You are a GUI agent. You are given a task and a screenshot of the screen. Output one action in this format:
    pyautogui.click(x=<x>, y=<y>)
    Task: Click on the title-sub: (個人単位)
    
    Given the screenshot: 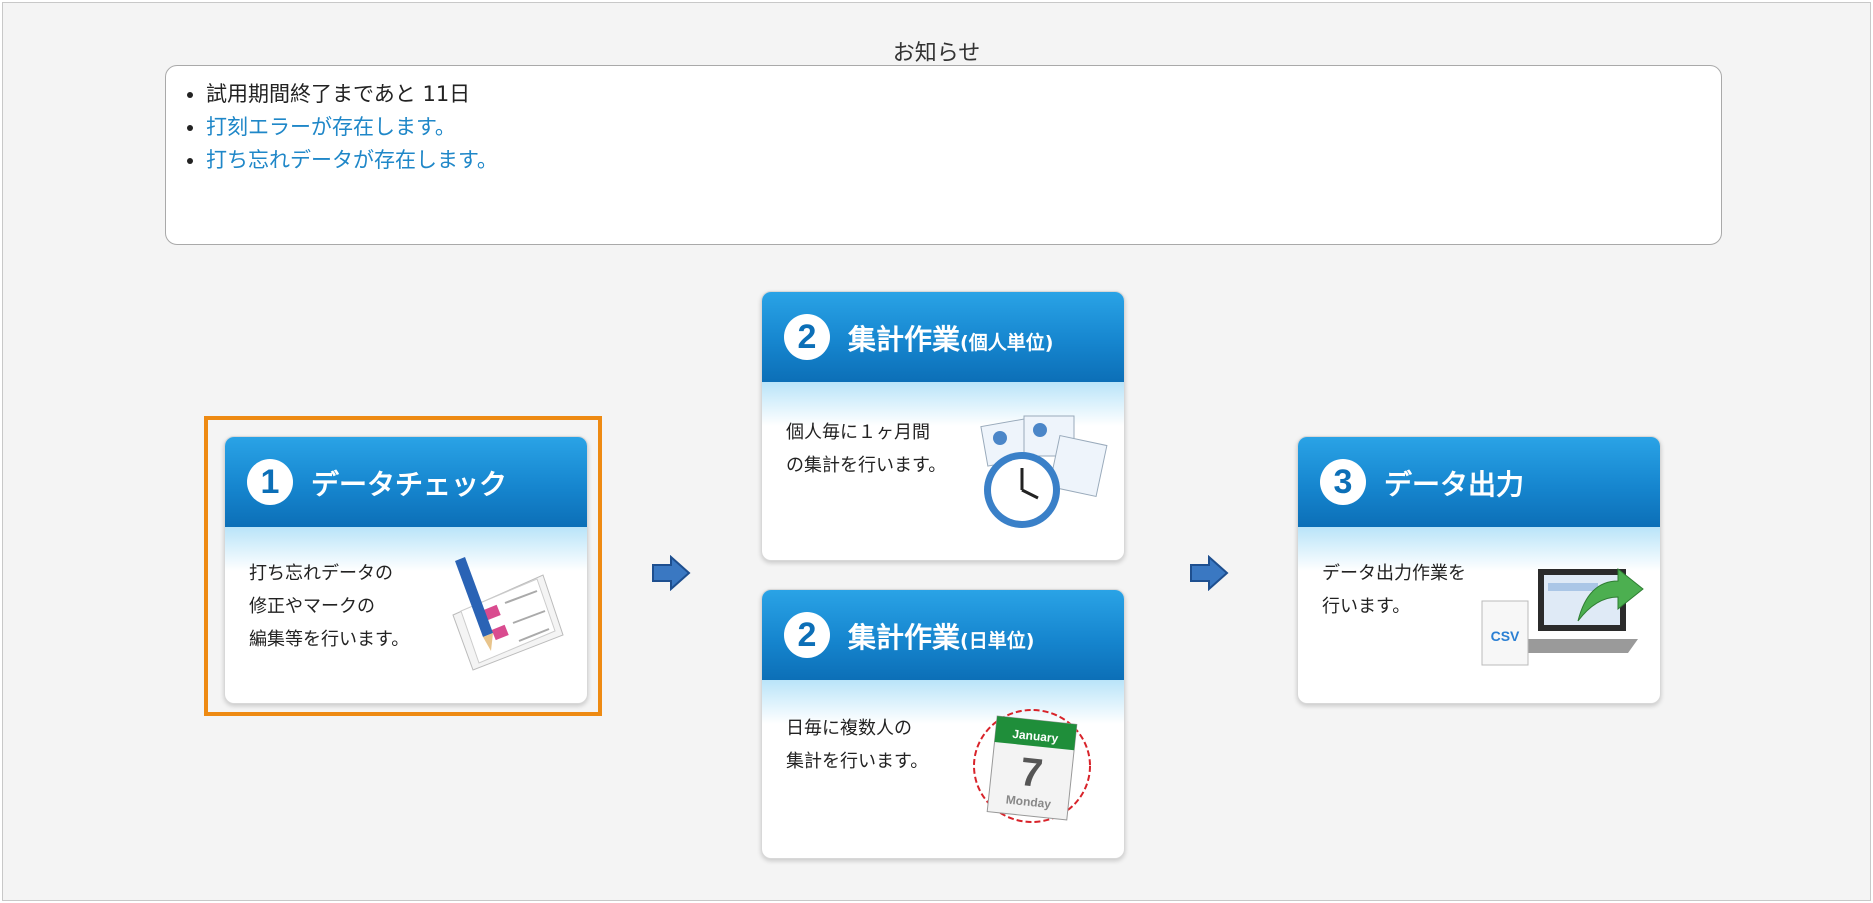 What is the action you would take?
    pyautogui.click(x=1007, y=343)
    